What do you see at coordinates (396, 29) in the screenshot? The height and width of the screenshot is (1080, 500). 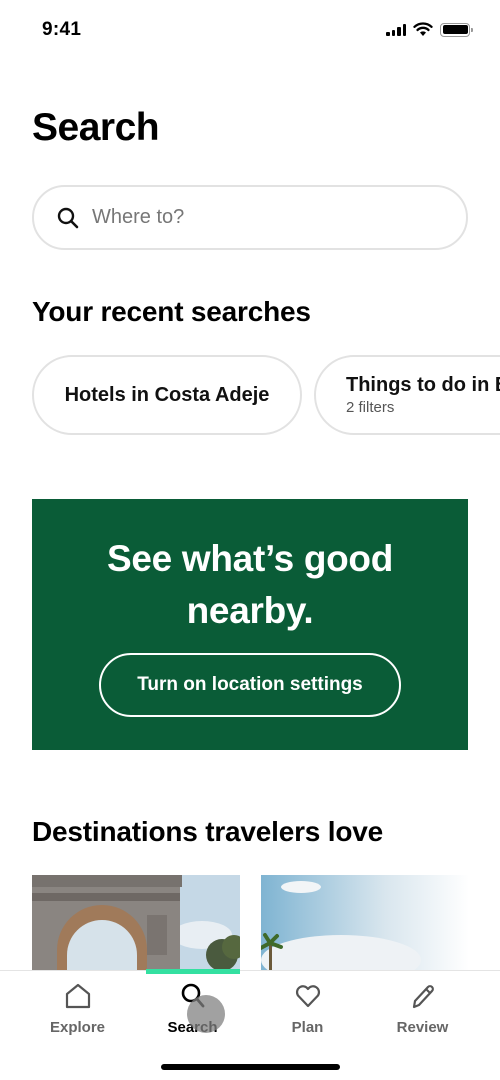 I see `cellular-signal-icon` at bounding box center [396, 29].